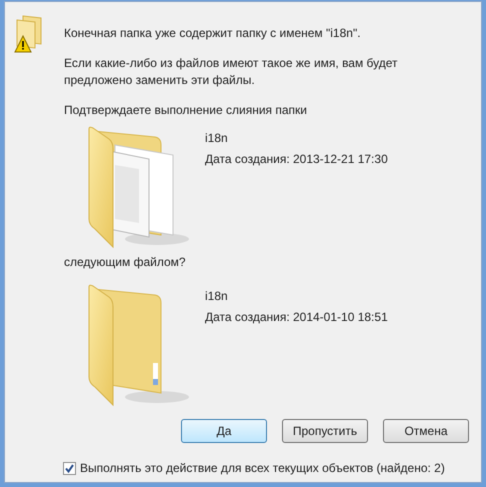 This screenshot has height=487, width=486. I want to click on apply-all-label: Выполнять это действие для всех текущих объектов (найдено: 2), so click(262, 468).